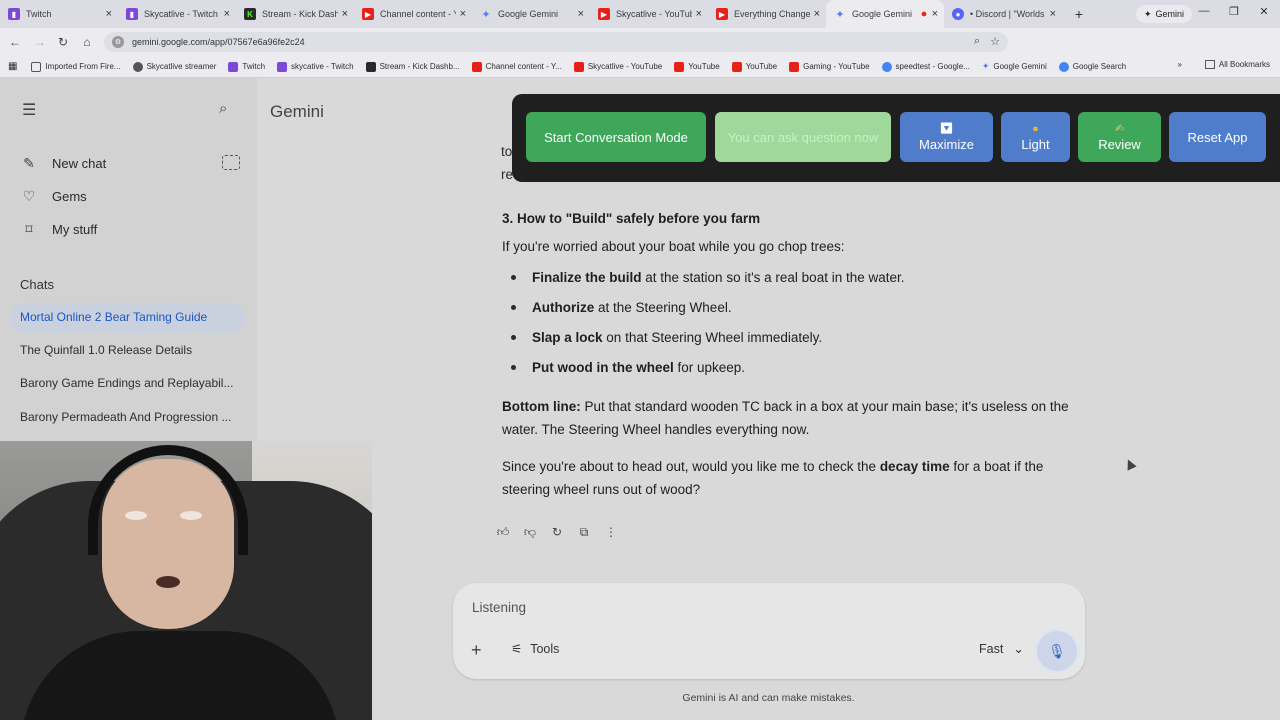  I want to click on tools-button: ⚟ Tools, so click(535, 649).